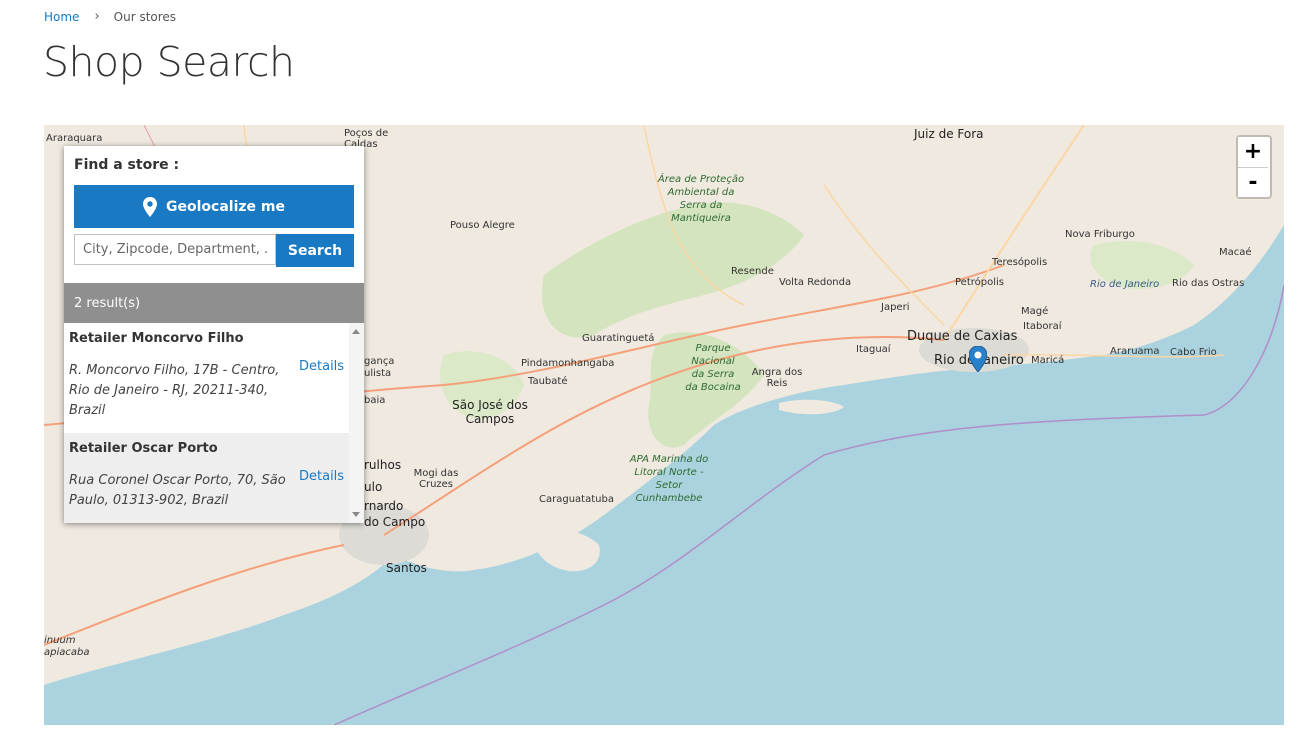  I want to click on map-label: apiacaba, so click(67, 652).